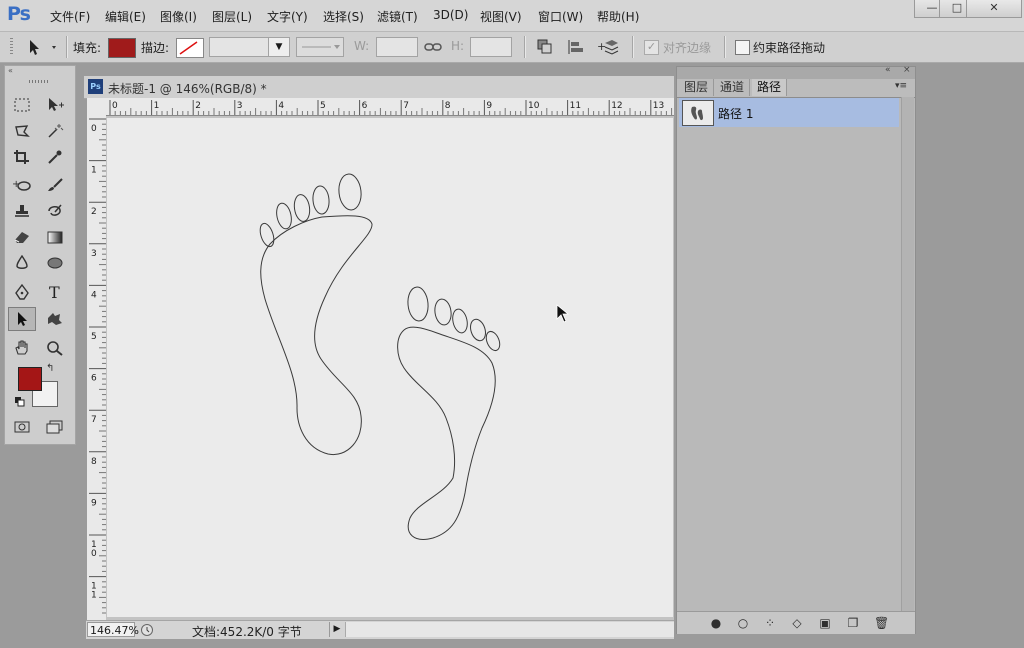  What do you see at coordinates (94, 462) in the screenshot?
I see `ruler-label: 8` at bounding box center [94, 462].